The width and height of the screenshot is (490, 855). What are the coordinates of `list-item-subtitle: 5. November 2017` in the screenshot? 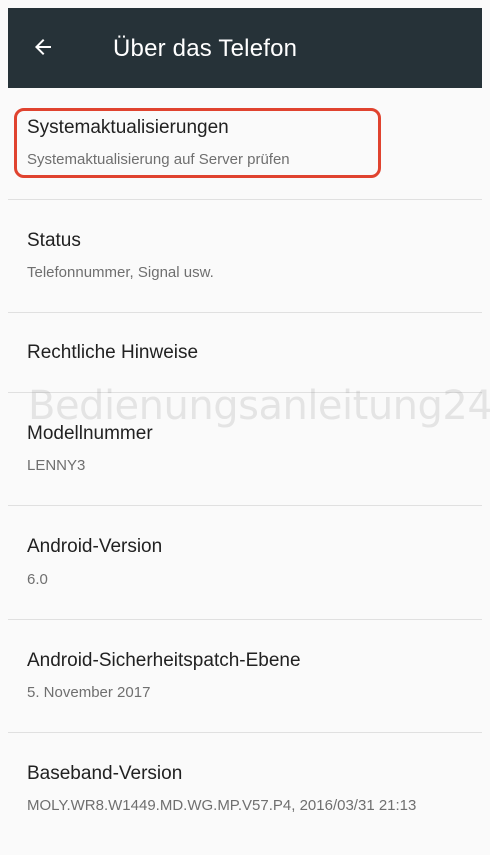 It's located at (89, 692).